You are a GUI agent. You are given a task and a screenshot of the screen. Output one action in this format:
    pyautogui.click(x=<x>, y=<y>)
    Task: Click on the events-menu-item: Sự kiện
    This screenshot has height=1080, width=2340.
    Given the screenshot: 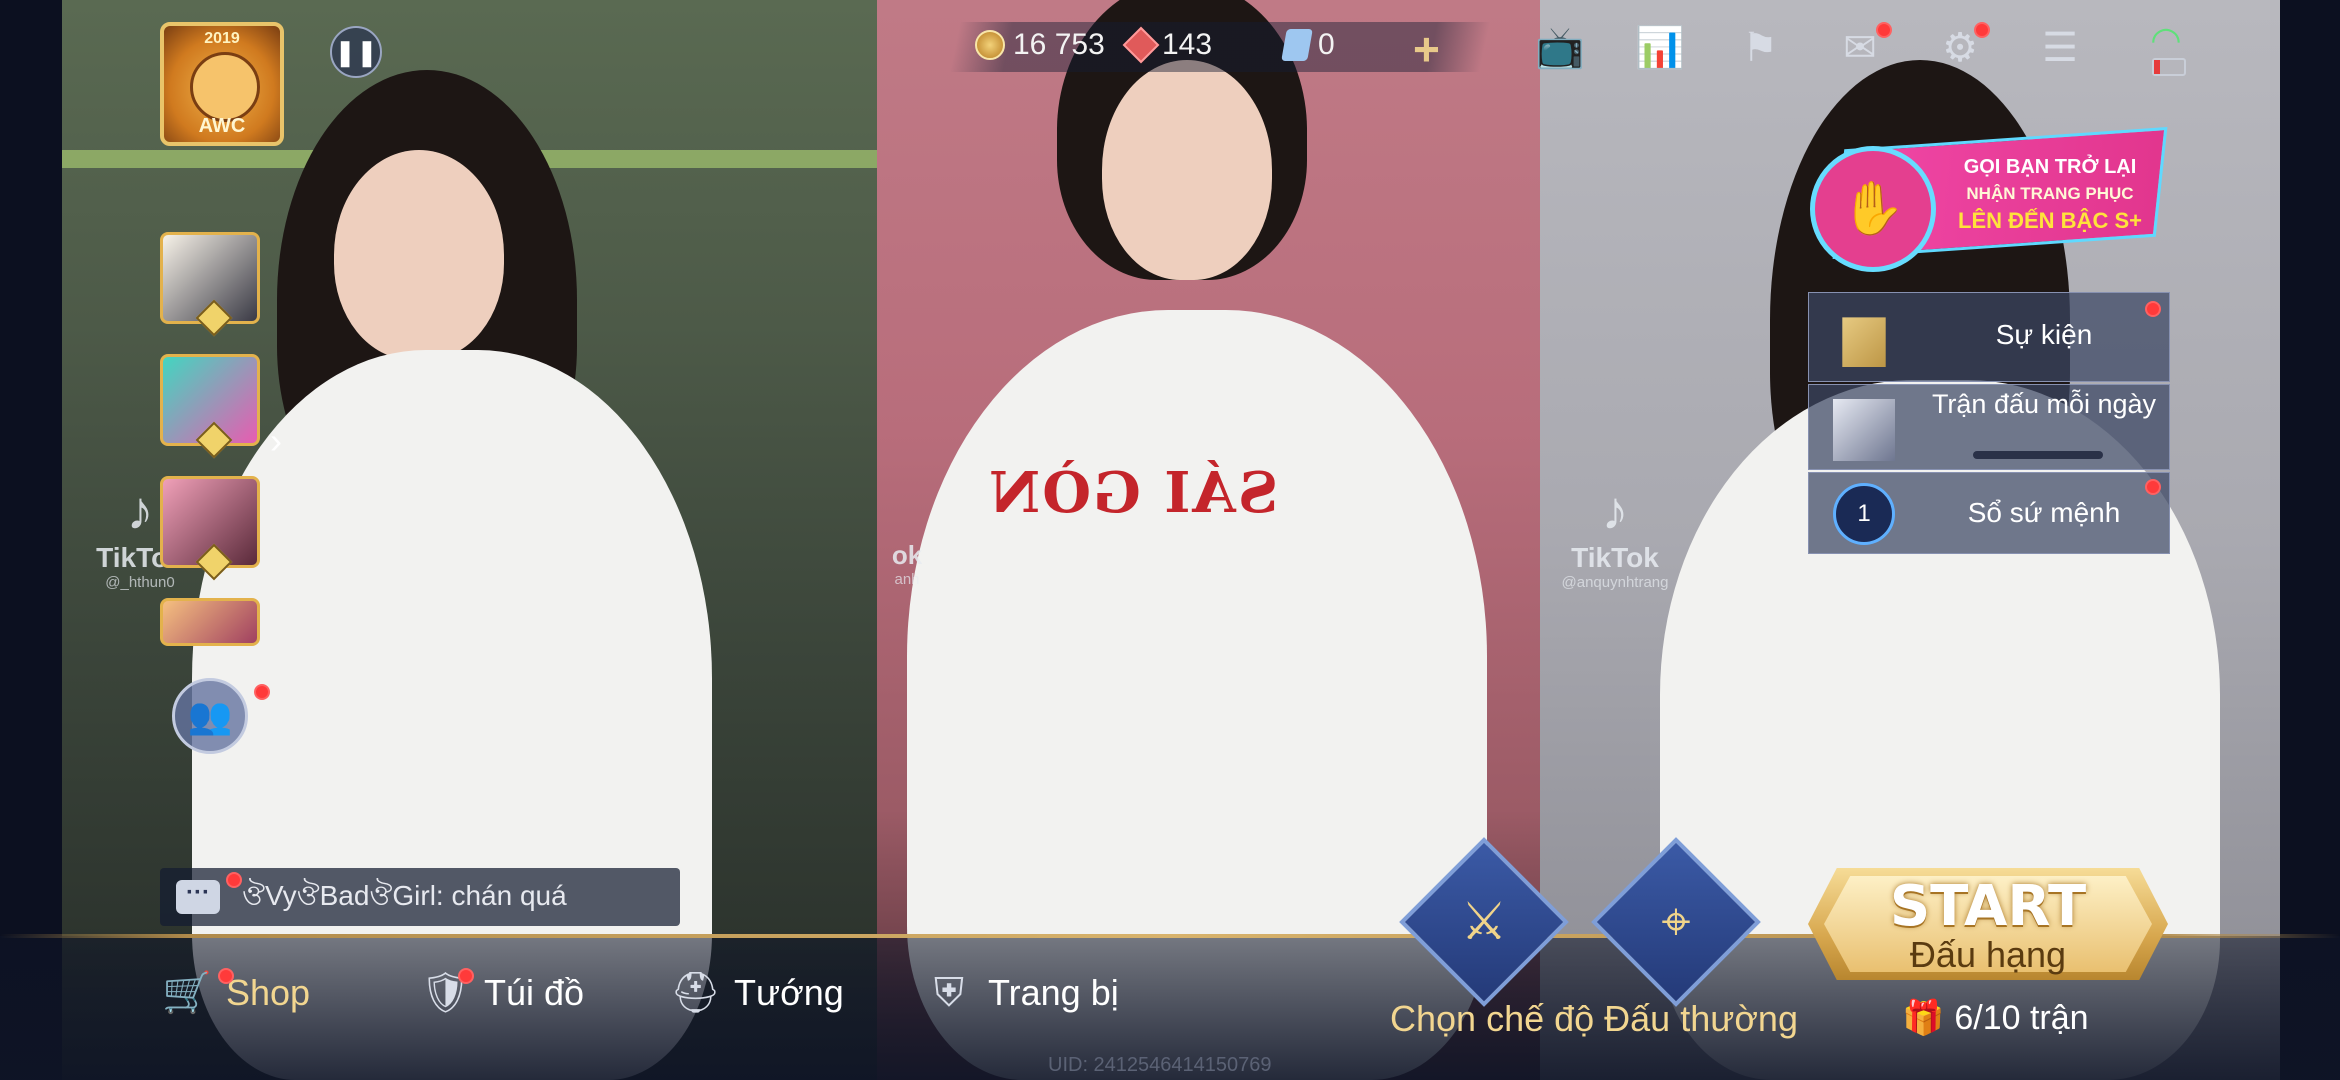 What is the action you would take?
    pyautogui.click(x=1989, y=337)
    